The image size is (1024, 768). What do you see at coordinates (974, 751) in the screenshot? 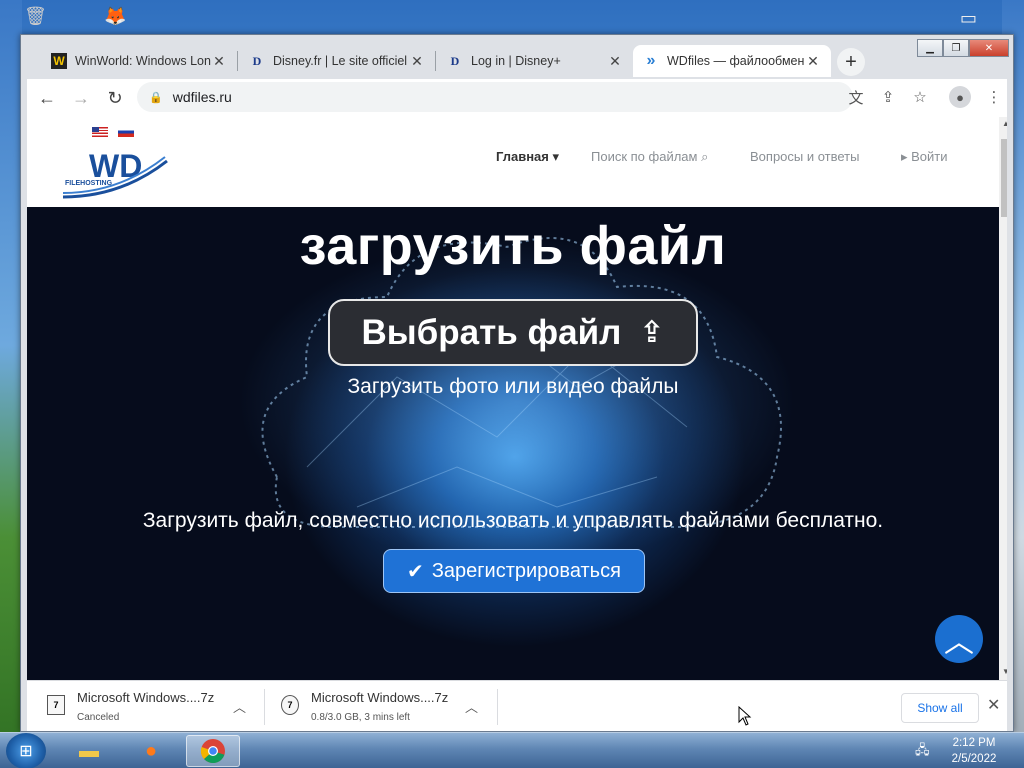
I see `taskbar-clock: 2:12 PM 2/5/2022` at bounding box center [974, 751].